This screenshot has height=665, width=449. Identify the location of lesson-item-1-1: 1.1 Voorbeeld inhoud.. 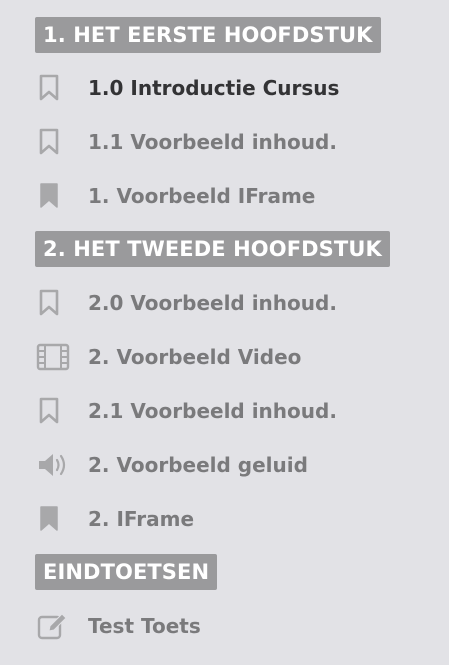
(236, 142).